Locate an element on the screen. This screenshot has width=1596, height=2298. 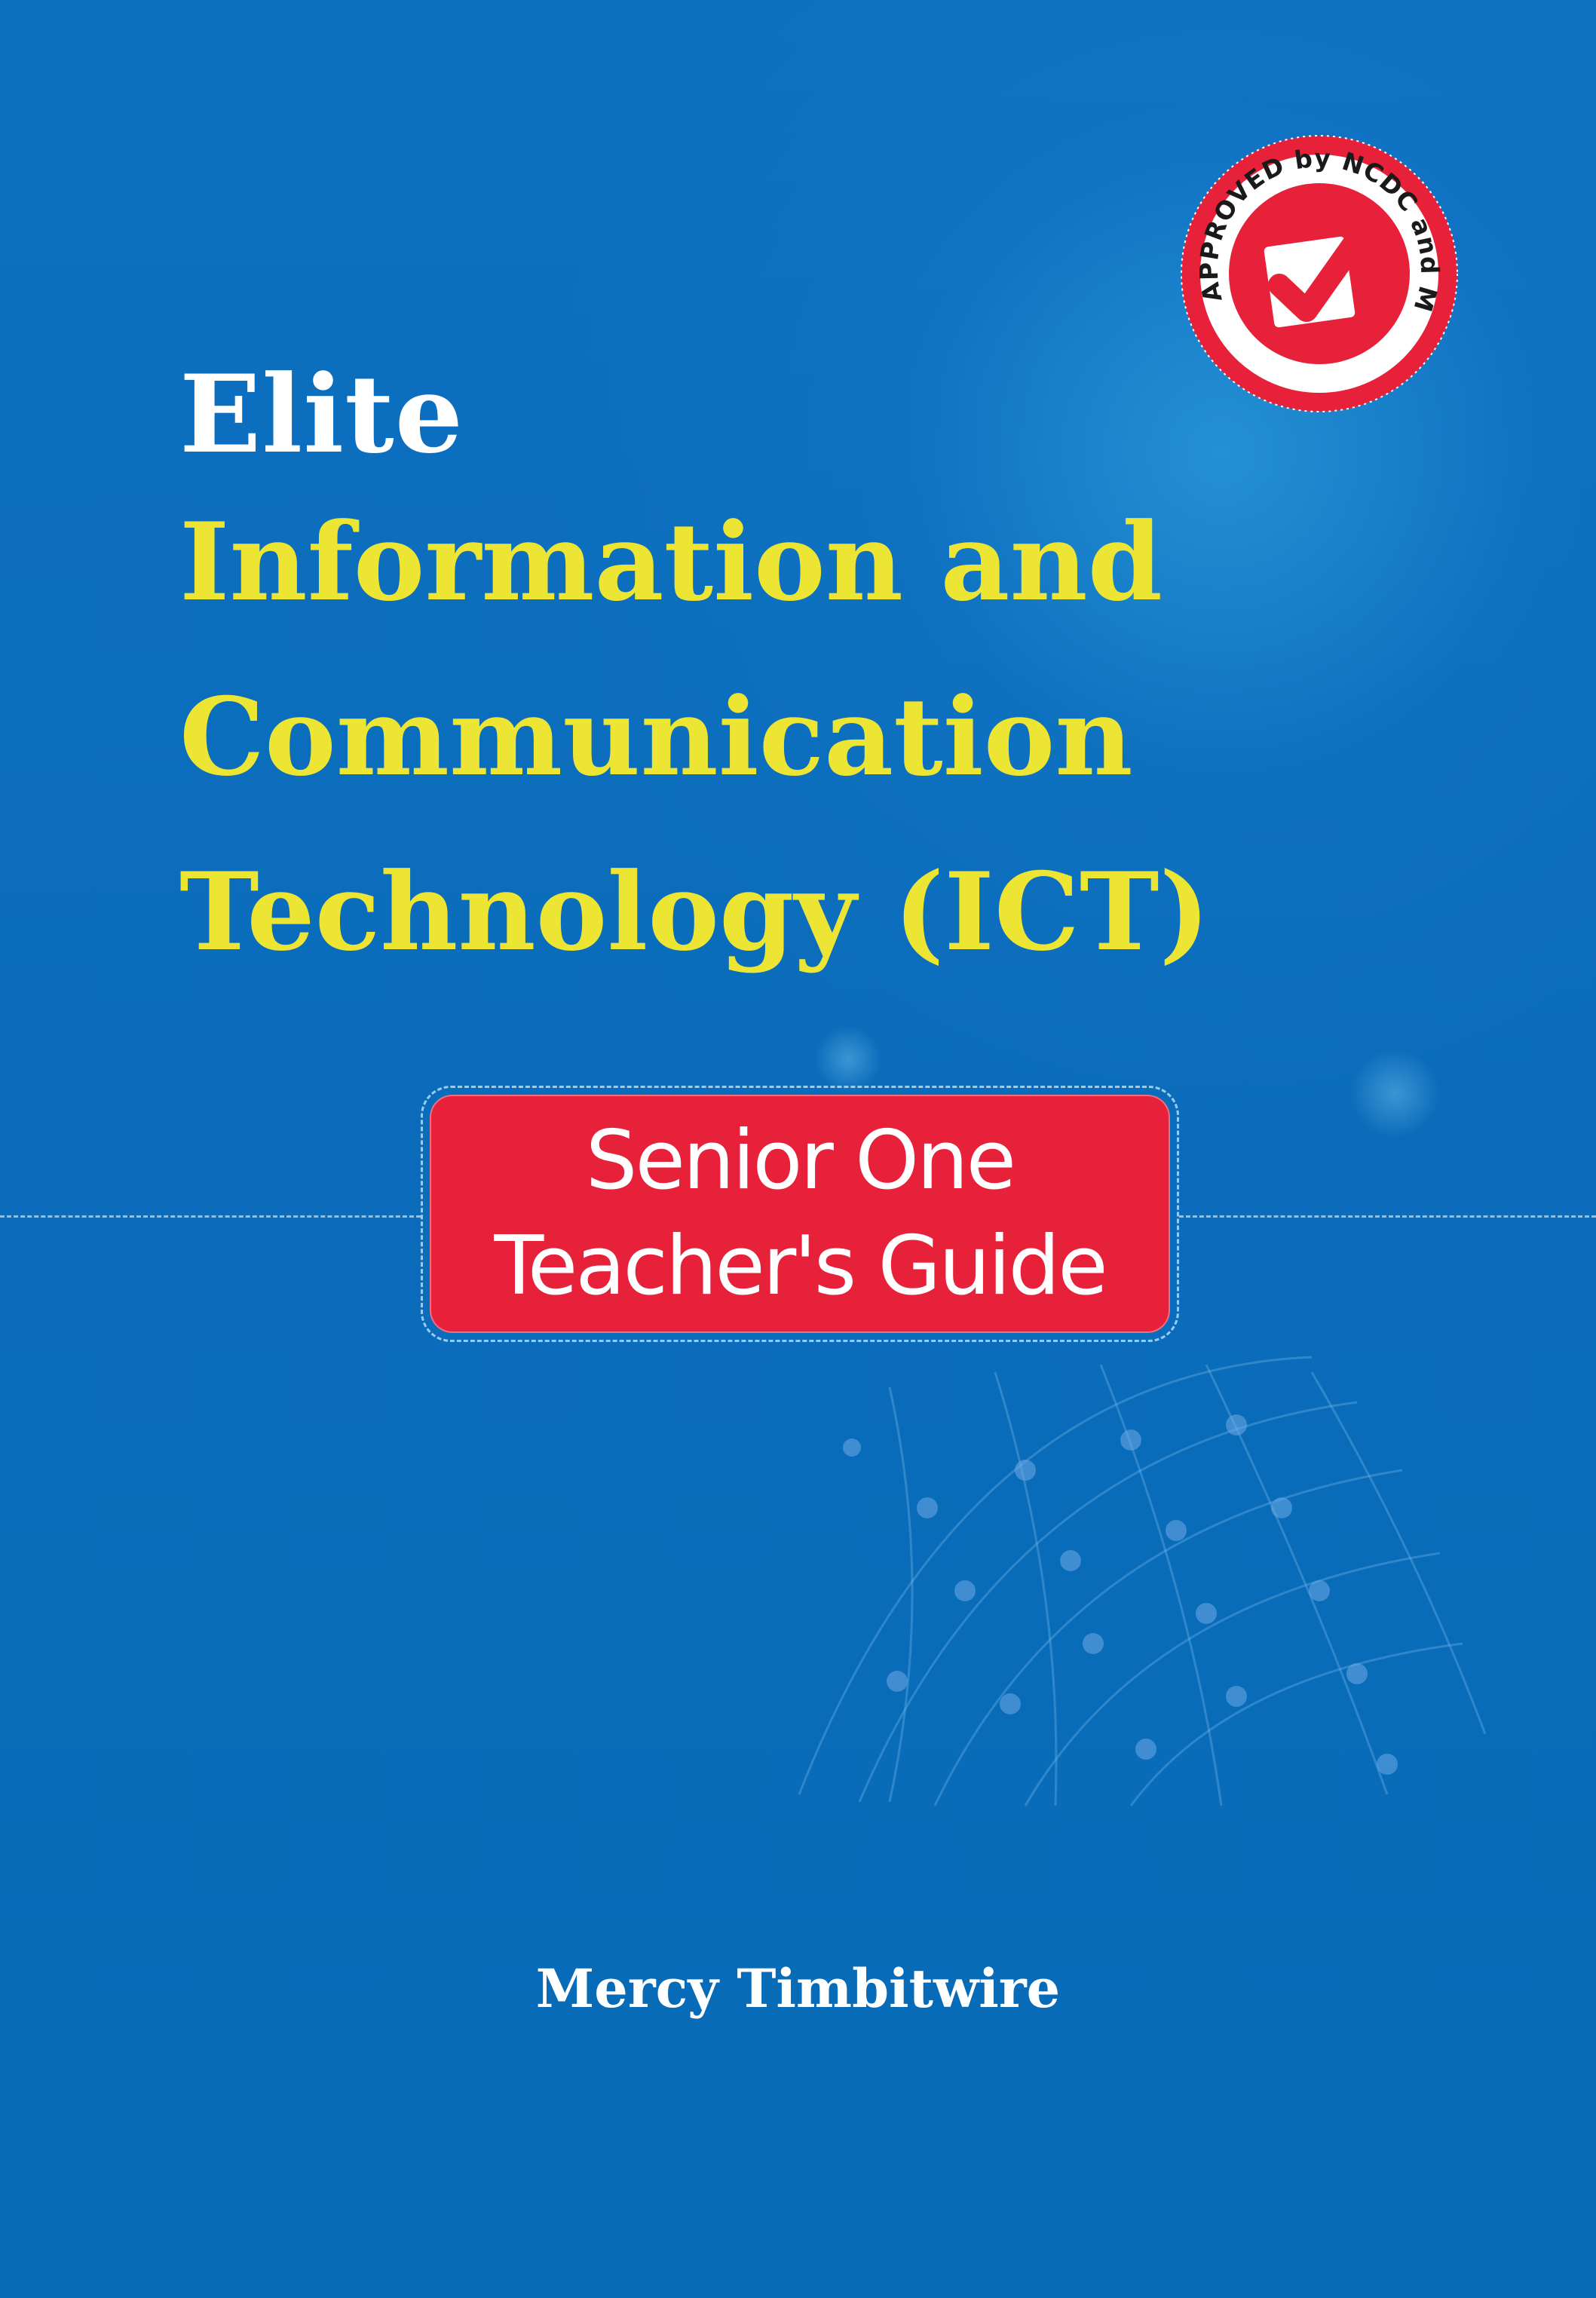
approval-stamp: APPROVED by NCDC and MoES is located at coordinates (1319, 273).